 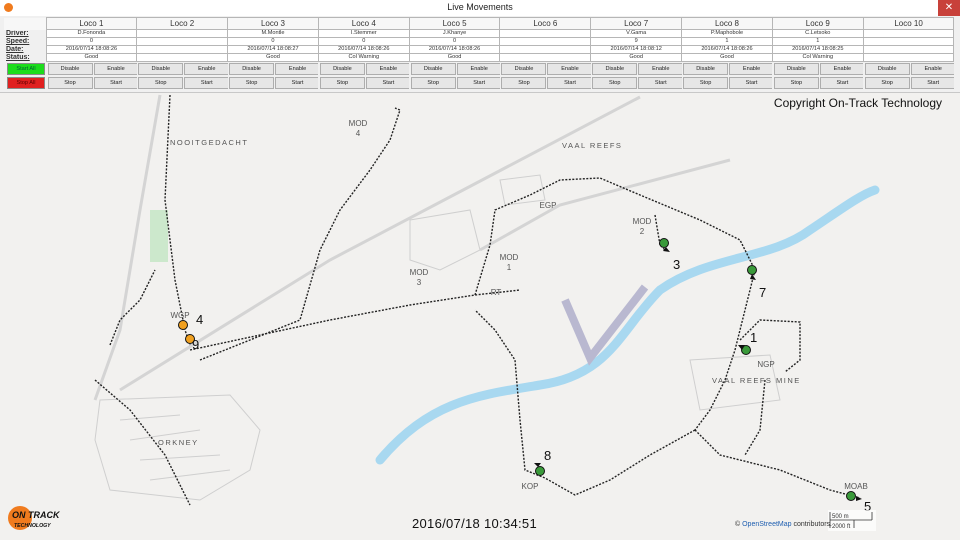 What do you see at coordinates (887, 83) in the screenshot?
I see `loco-10-stop-button: Stop` at bounding box center [887, 83].